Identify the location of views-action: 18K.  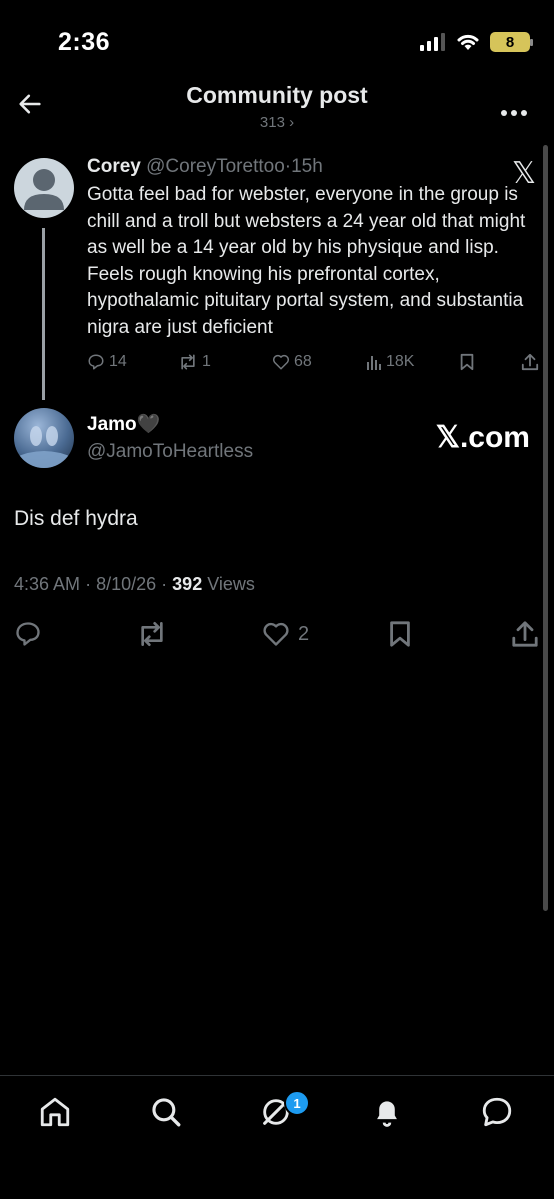
(390, 362).